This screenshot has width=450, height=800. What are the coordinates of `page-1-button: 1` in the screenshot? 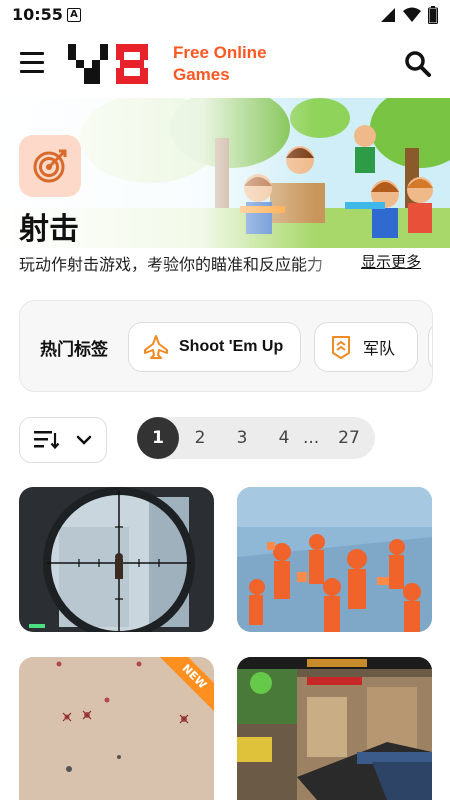 It's located at (158, 438).